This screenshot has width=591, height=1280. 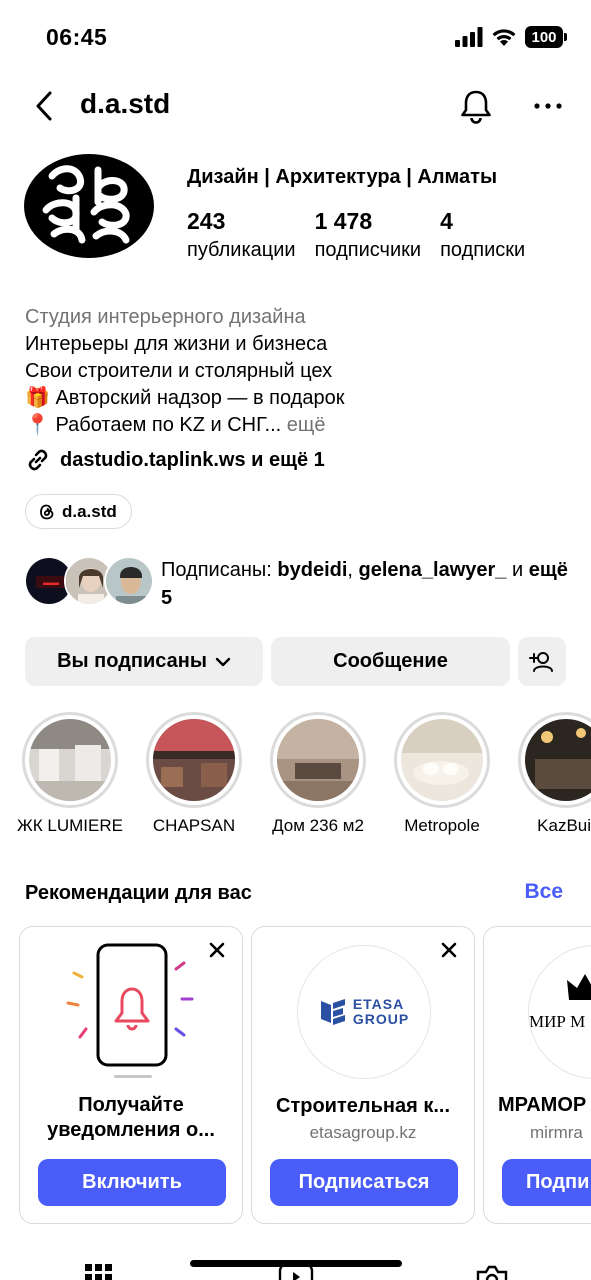 I want to click on highlight-label: KazBuil, so click(x=564, y=825).